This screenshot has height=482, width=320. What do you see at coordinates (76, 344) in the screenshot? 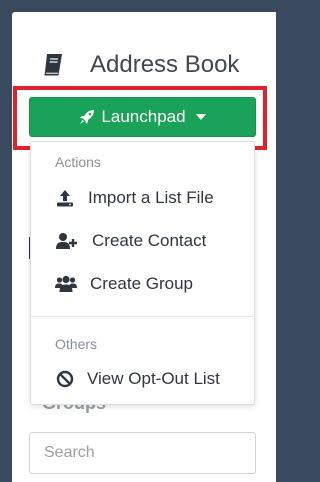
I see `dropdown-section-others: Others` at bounding box center [76, 344].